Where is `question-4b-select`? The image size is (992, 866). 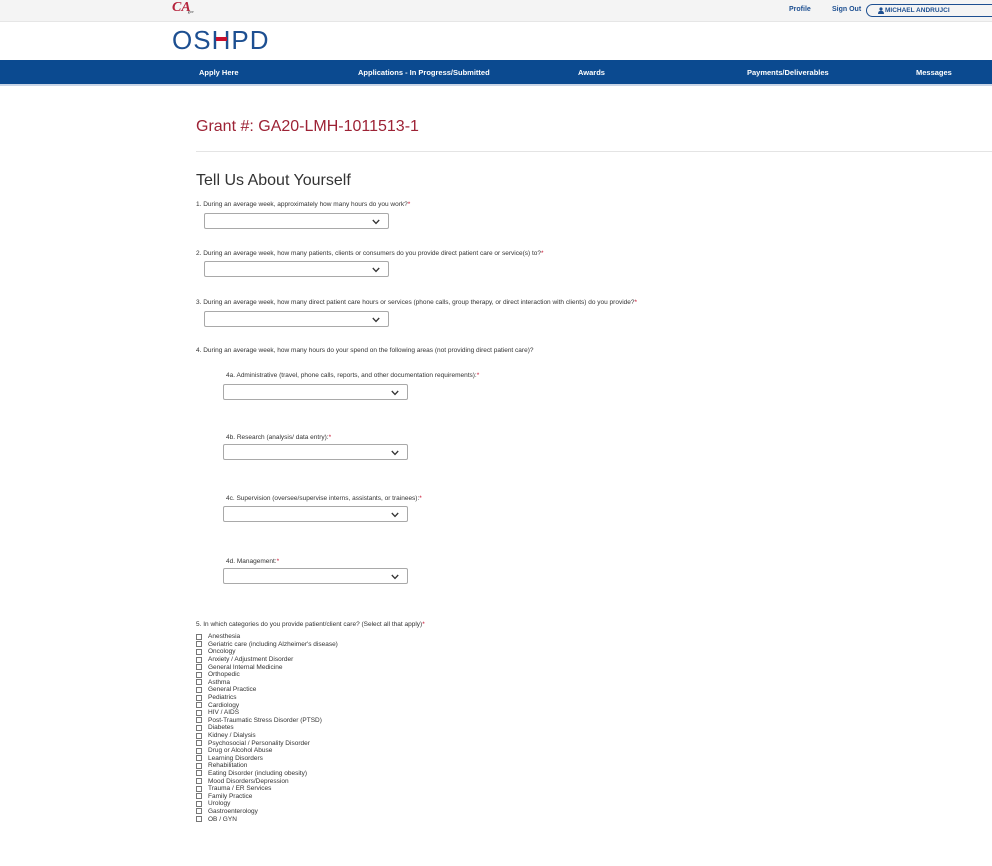
question-4b-select is located at coordinates (315, 452).